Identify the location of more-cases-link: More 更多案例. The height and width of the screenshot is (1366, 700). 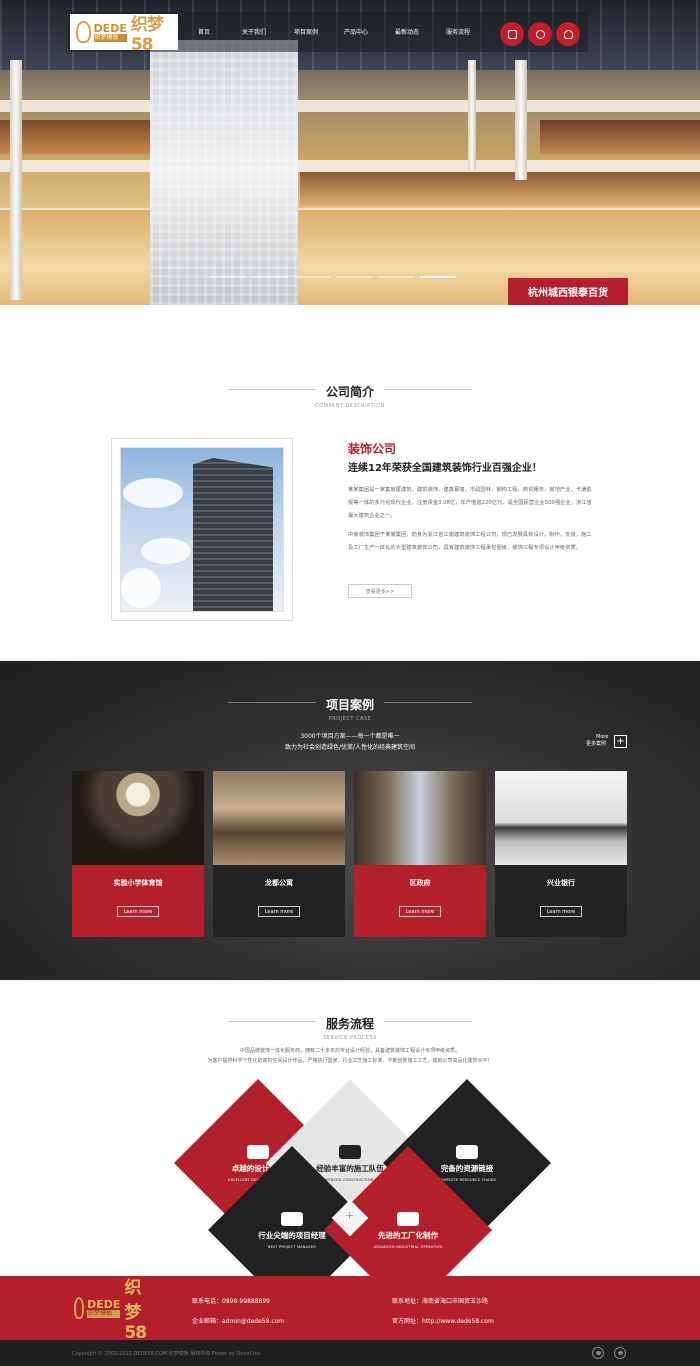
(597, 741).